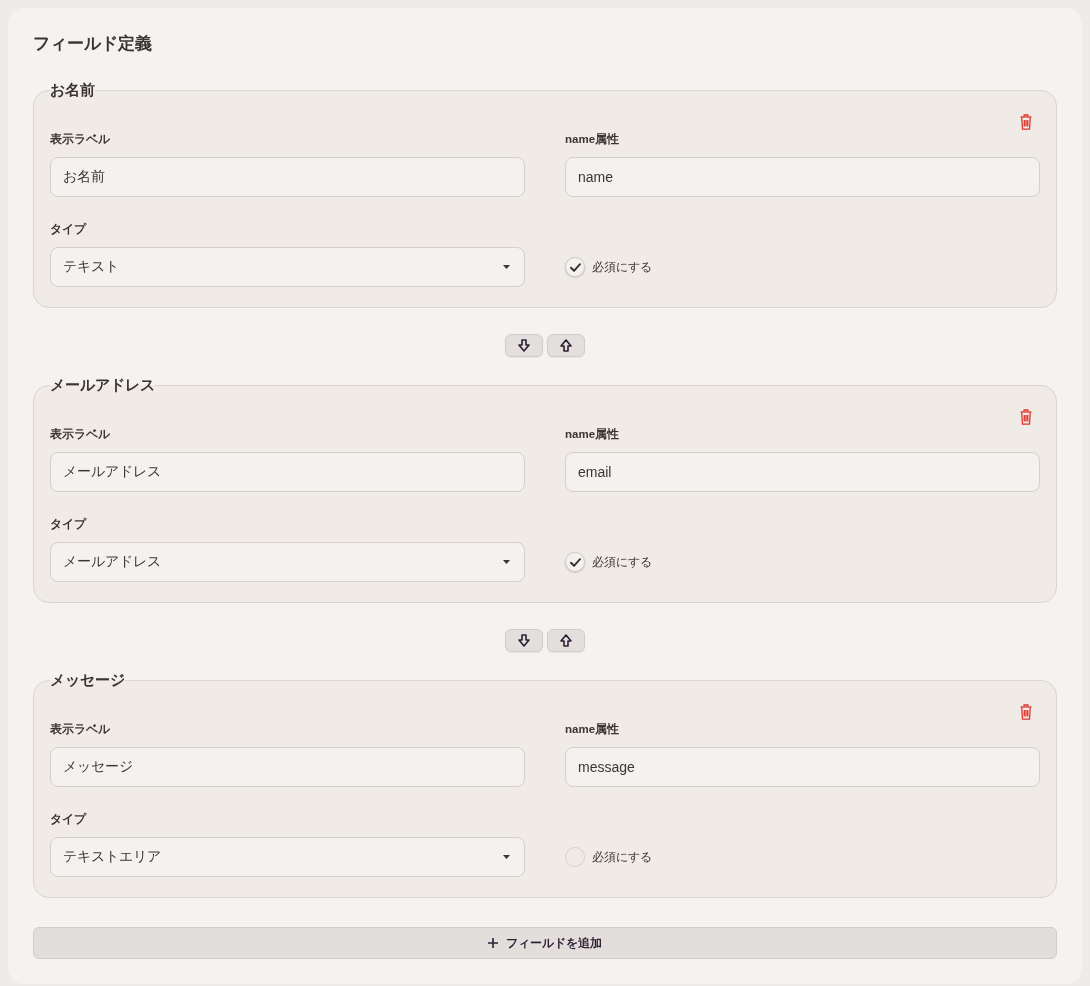 This screenshot has height=986, width=1090. Describe the element at coordinates (802, 472) in the screenshot. I see `name-input: email` at that location.